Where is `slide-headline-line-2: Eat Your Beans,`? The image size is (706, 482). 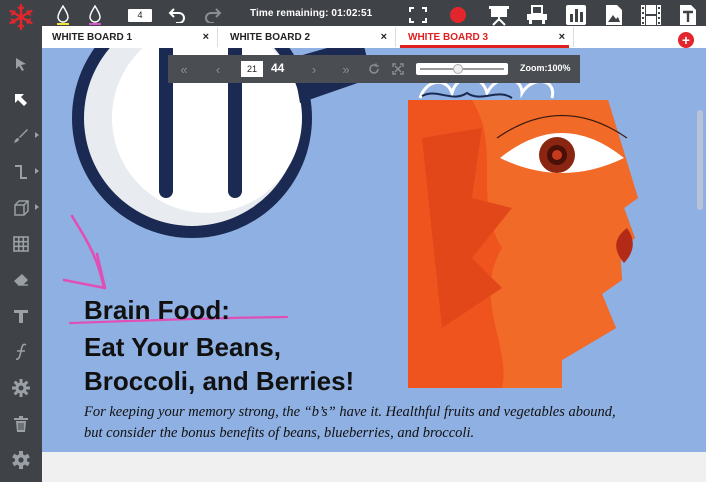
slide-headline-line-2: Eat Your Beans, is located at coordinates (182, 347).